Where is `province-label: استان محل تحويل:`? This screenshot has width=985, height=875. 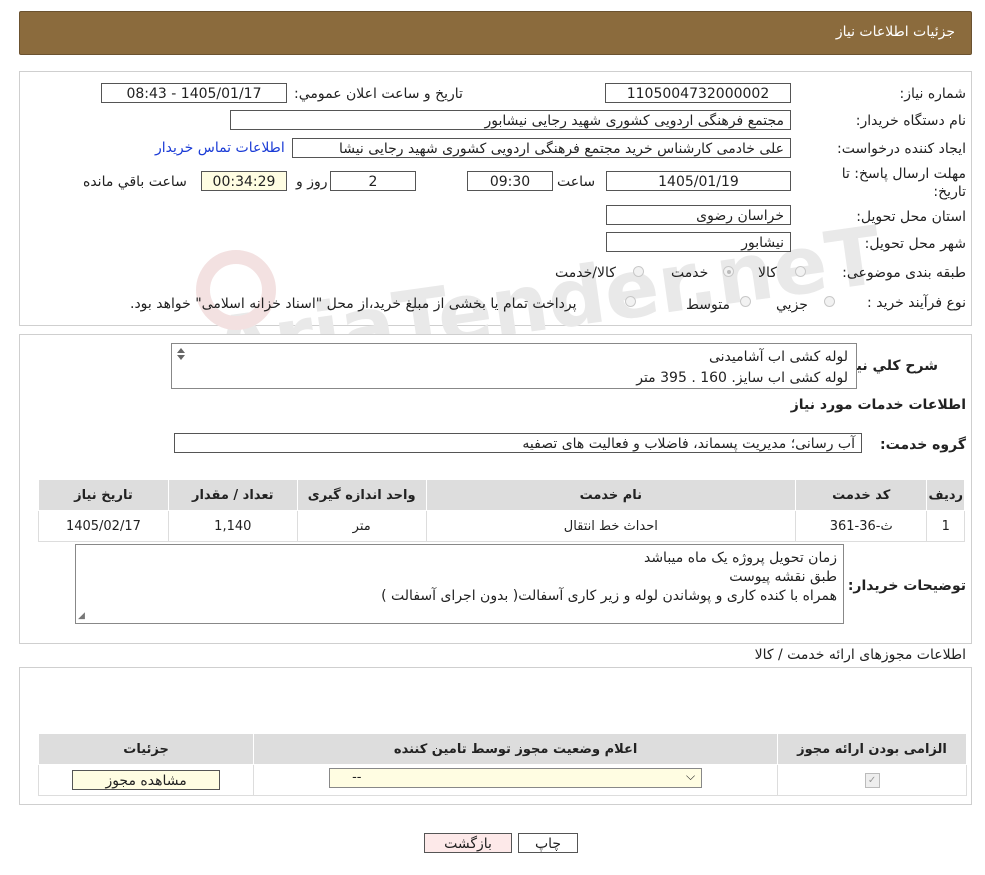 province-label: استان محل تحويل: is located at coordinates (911, 217).